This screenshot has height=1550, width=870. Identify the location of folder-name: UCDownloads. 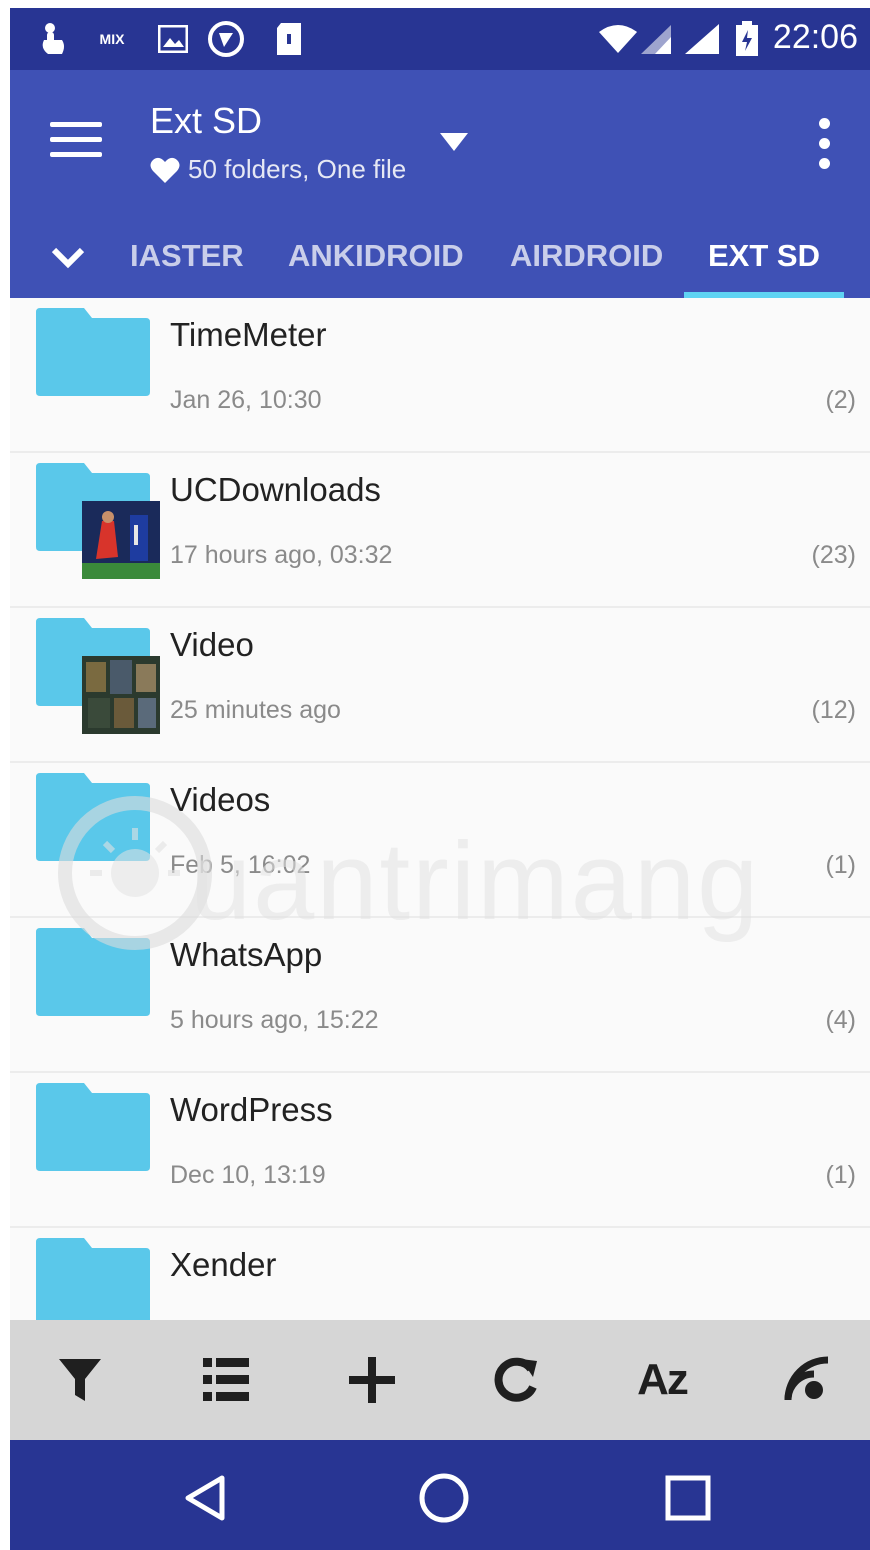
(275, 489).